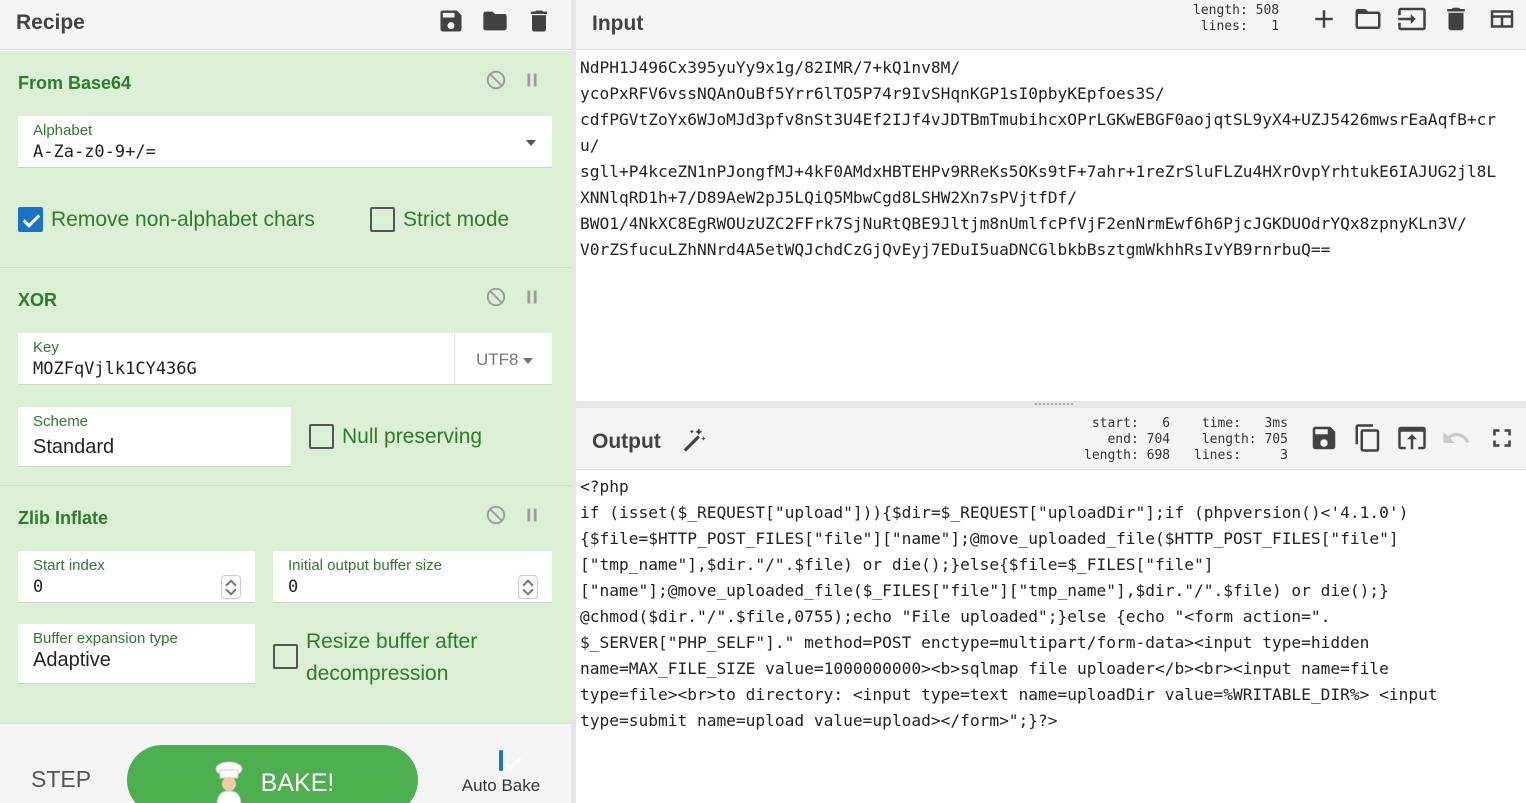 The height and width of the screenshot is (803, 1526). Describe the element at coordinates (154, 437) in the screenshot. I see `scheme-select: Scheme Standard` at that location.